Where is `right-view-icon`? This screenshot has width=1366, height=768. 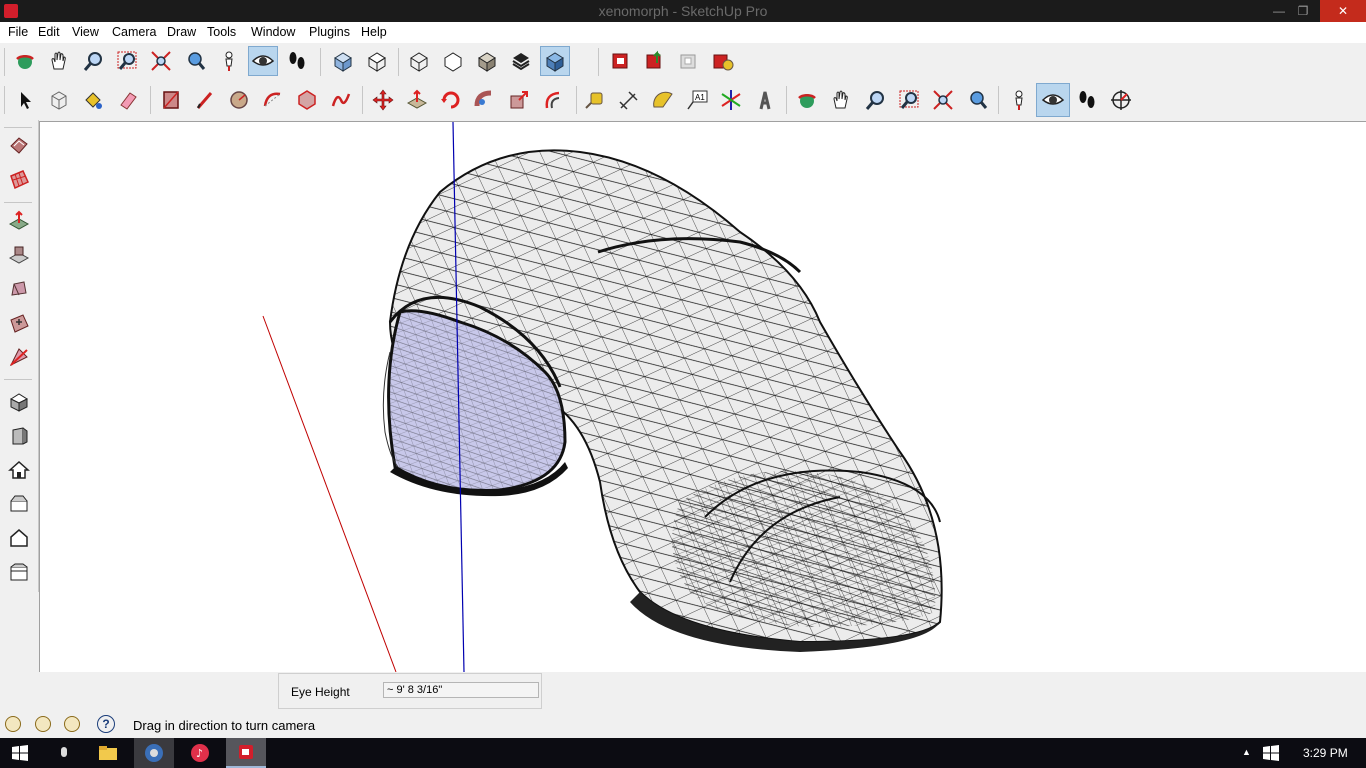
right-view-icon is located at coordinates (19, 572).